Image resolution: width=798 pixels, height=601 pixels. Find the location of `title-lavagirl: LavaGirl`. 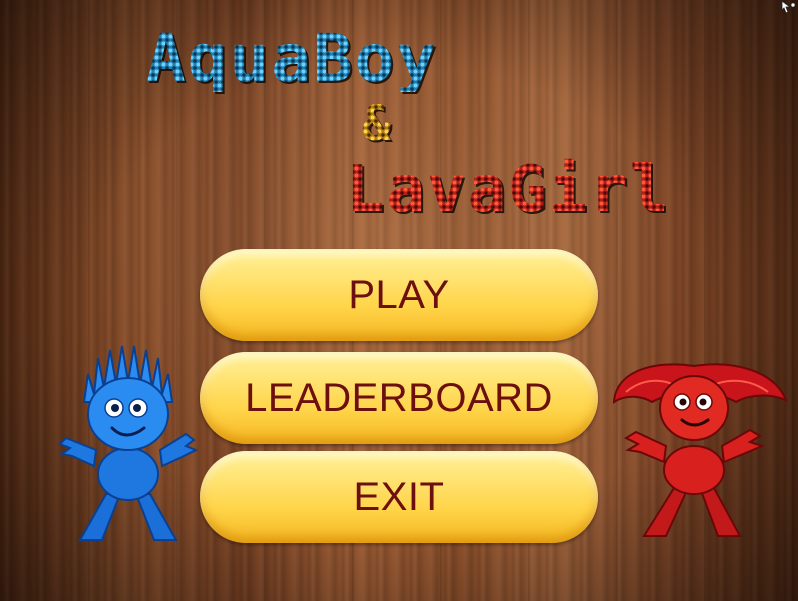

title-lavagirl: LavaGirl is located at coordinates (508, 190).